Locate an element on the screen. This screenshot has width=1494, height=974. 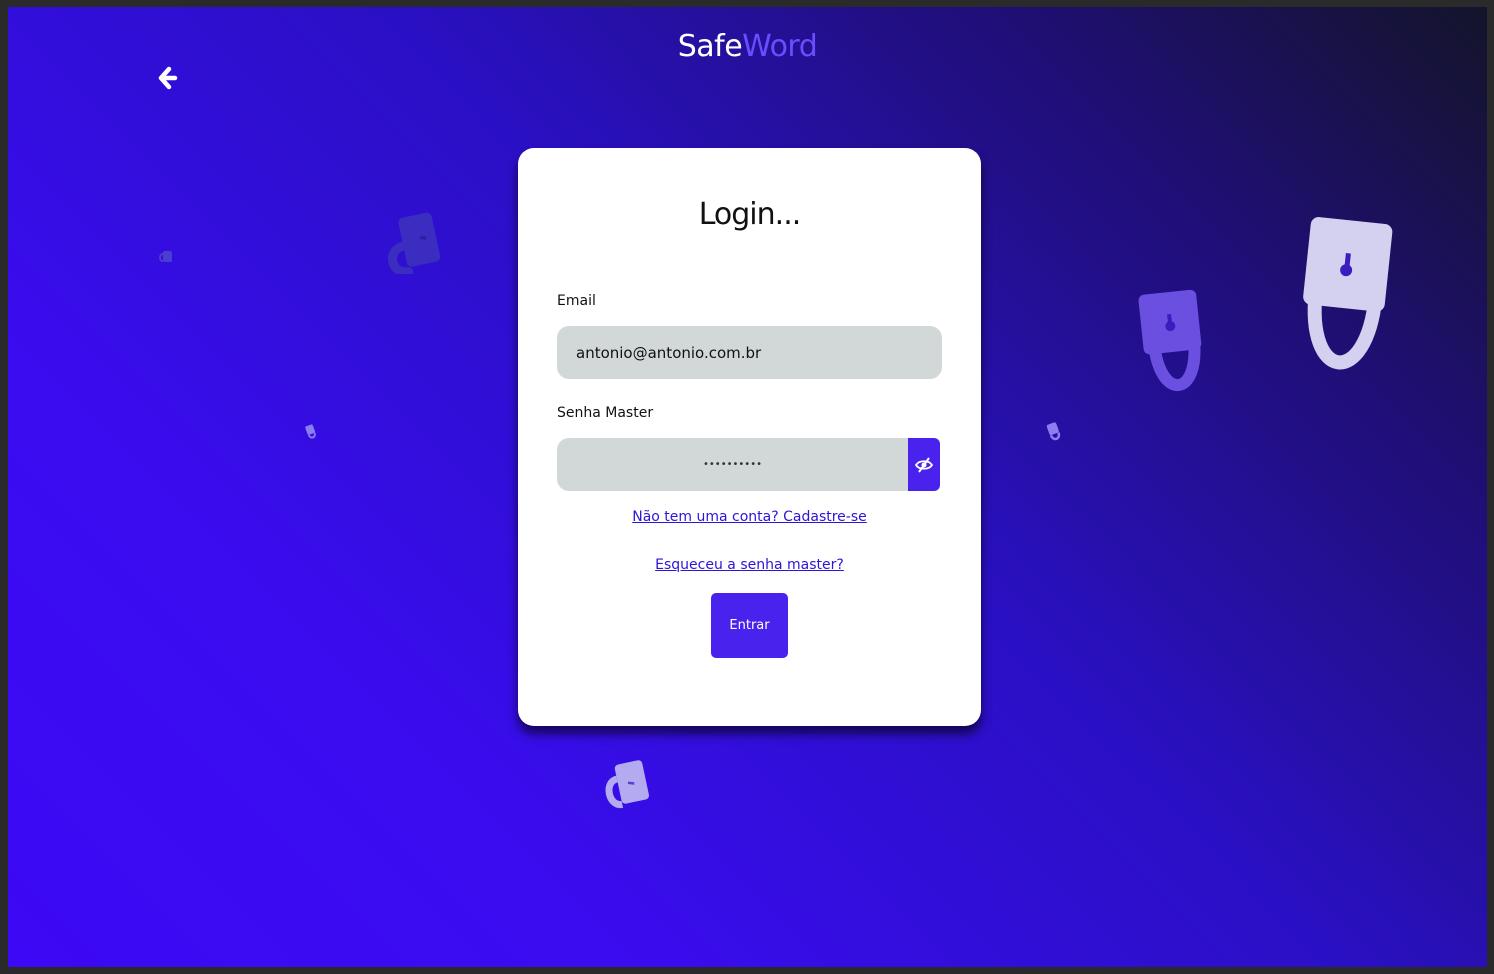
forgot-password-link: Esqueceu a senha master? is located at coordinates (749, 565).